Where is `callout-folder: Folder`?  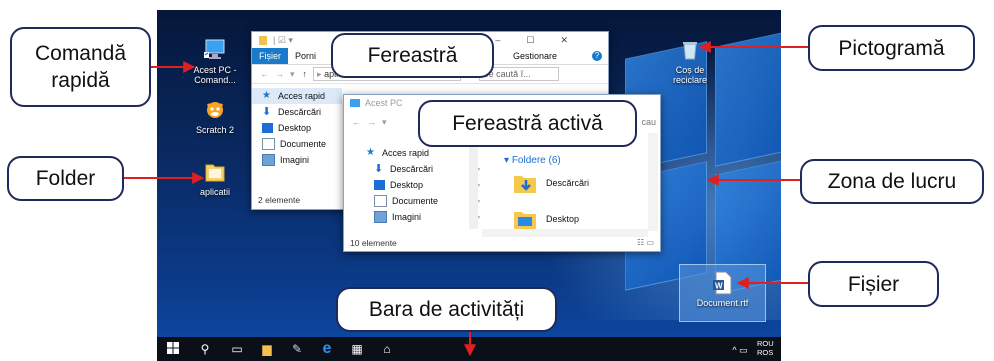
callout-folder: Folder is located at coordinates (65, 178).